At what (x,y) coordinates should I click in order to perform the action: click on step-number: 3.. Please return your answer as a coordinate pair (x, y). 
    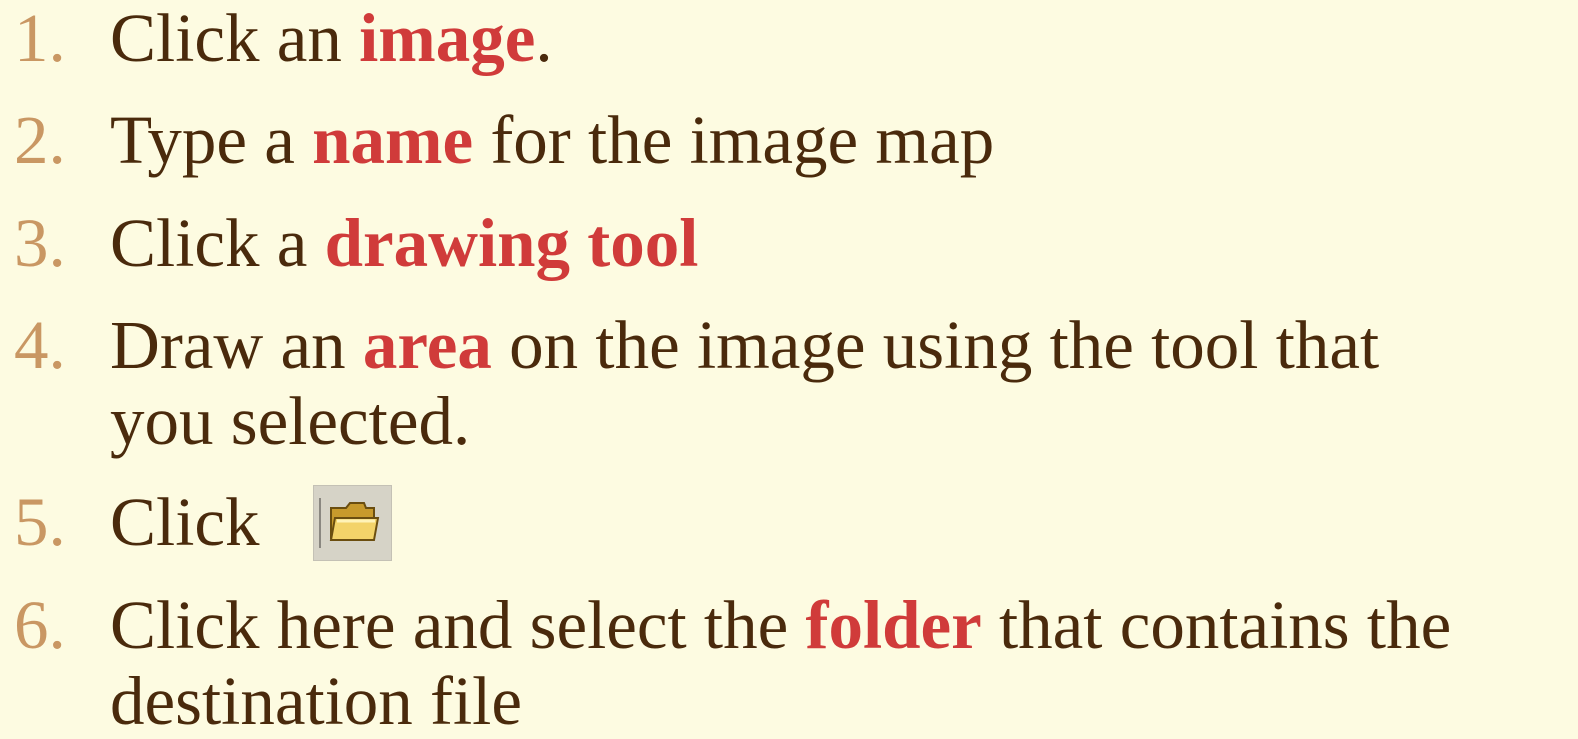
    Looking at the image, I should click on (40, 243).